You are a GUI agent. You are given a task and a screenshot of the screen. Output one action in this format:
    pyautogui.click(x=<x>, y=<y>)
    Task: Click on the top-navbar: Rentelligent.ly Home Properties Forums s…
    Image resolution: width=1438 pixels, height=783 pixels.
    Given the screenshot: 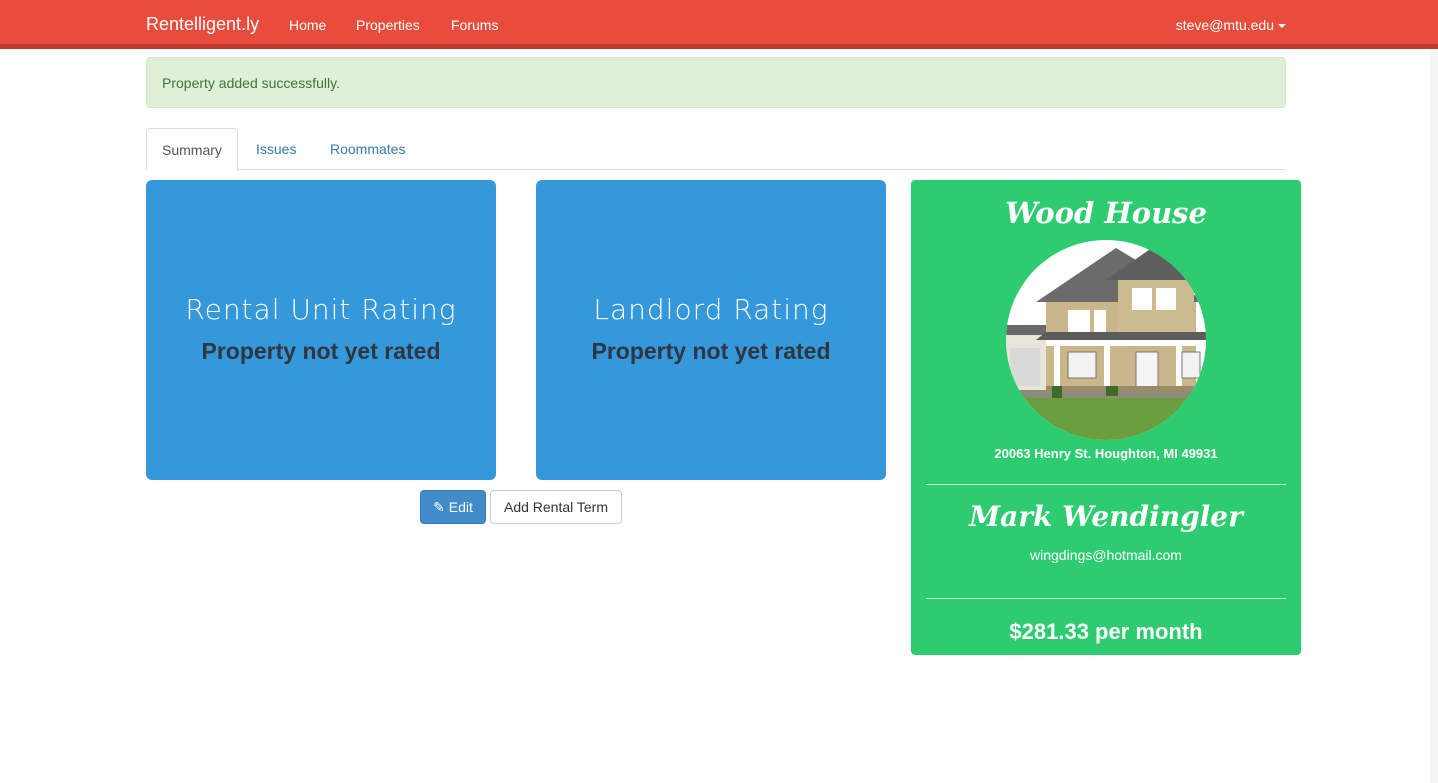 What is the action you would take?
    pyautogui.click(x=719, y=24)
    